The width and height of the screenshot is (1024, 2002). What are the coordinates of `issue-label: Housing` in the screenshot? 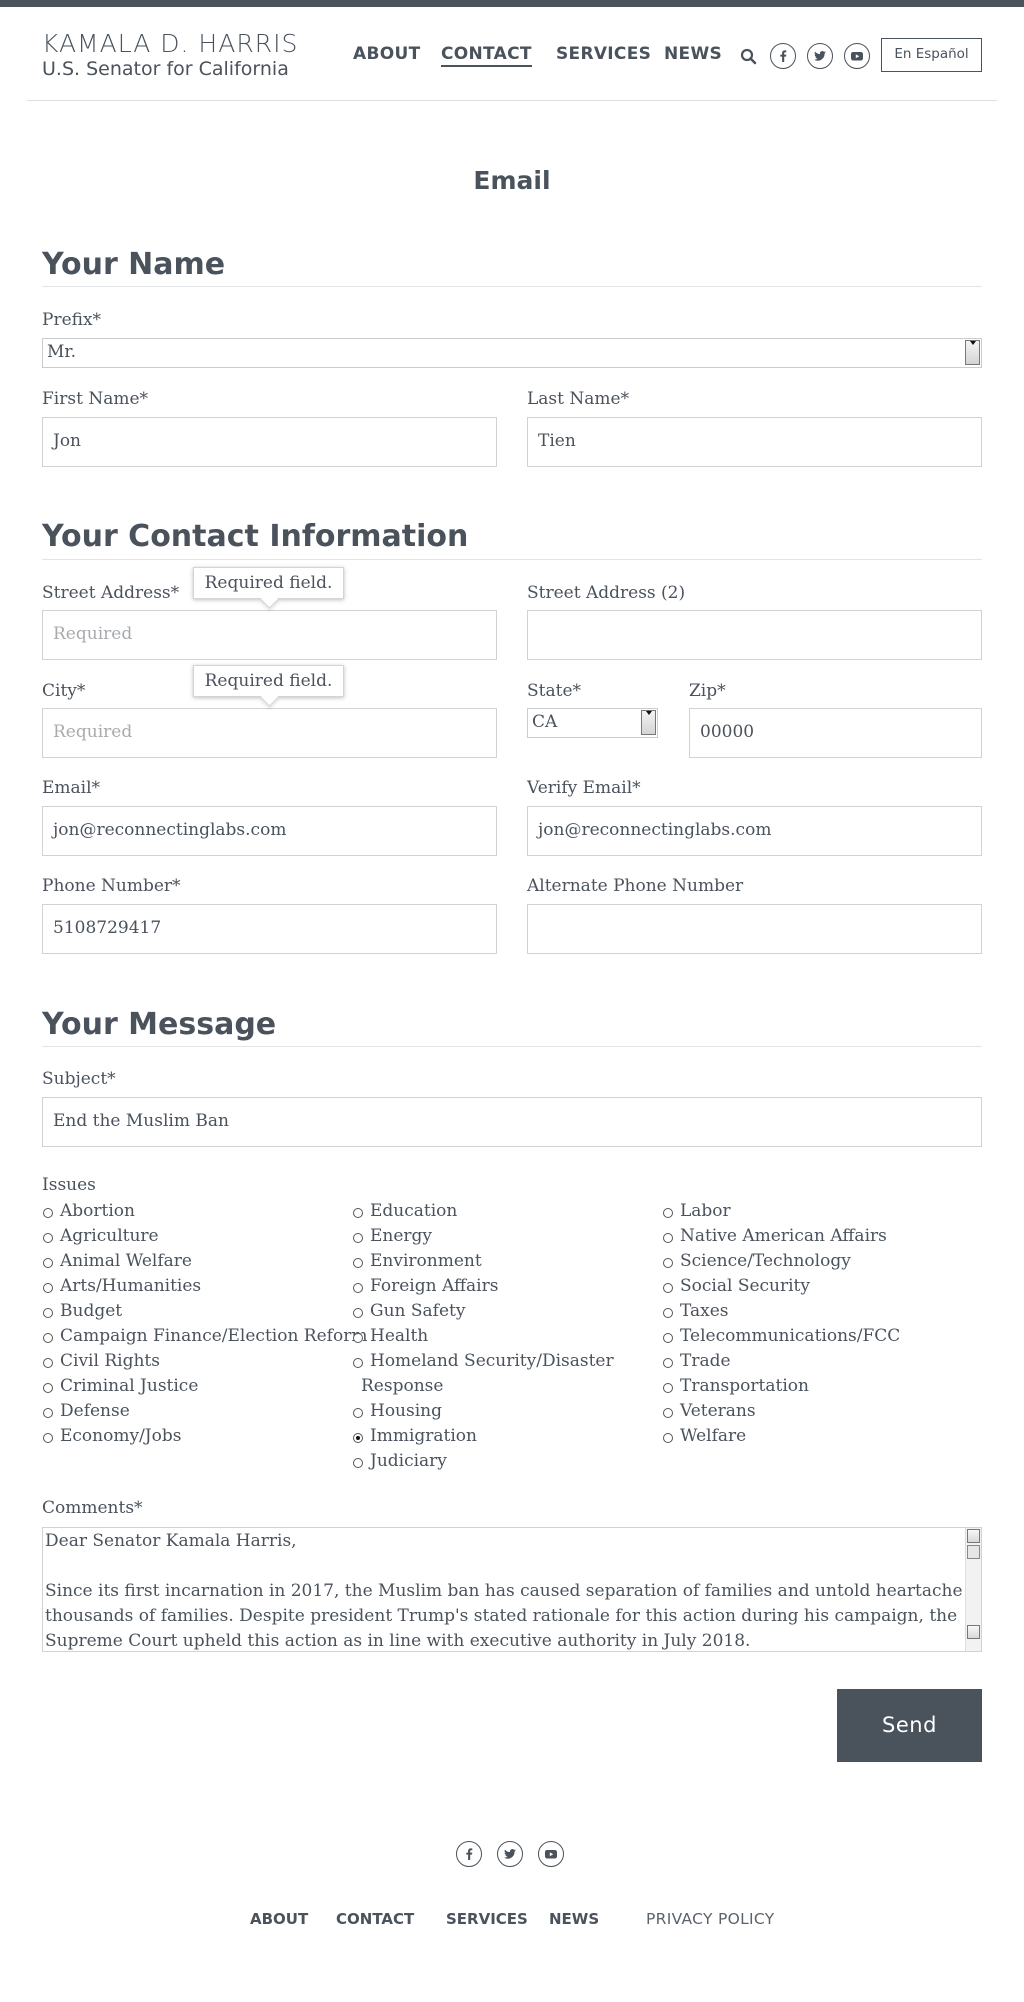 It's located at (406, 1411).